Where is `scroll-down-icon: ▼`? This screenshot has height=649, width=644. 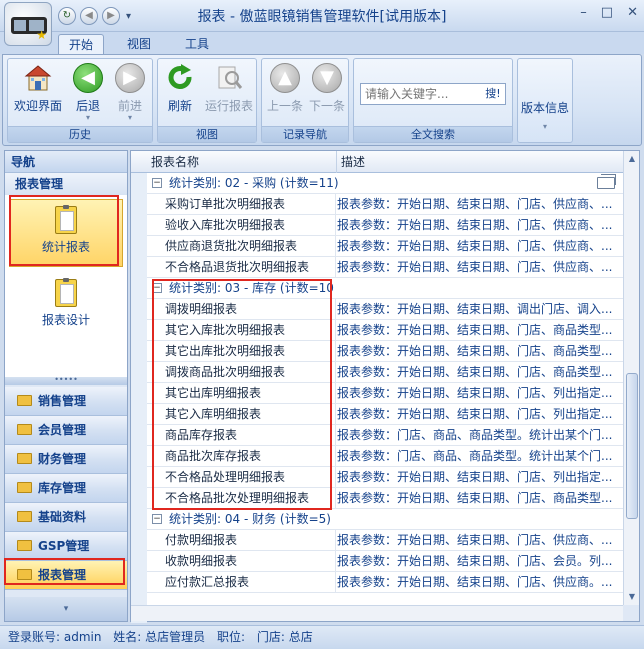 scroll-down-icon: ▼ is located at coordinates (632, 597).